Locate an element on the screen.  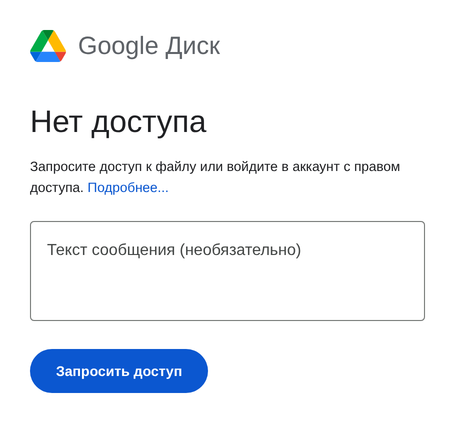
page-heading: Нет доступа is located at coordinates (119, 122).